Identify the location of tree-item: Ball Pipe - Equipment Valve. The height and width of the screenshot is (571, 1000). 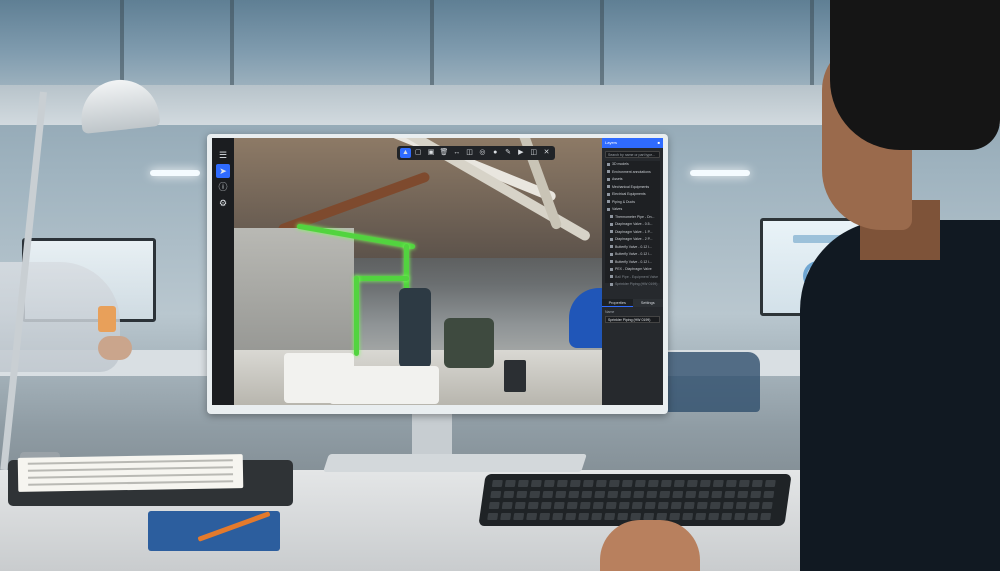
(632, 278).